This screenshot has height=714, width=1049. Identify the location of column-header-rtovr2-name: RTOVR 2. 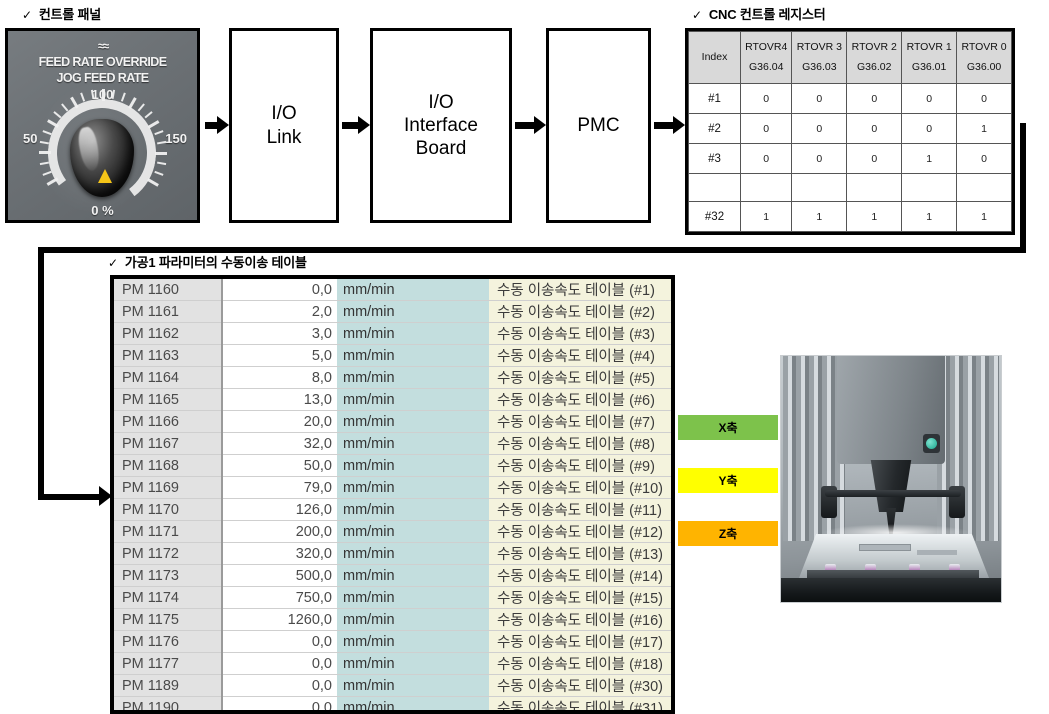
(874, 47).